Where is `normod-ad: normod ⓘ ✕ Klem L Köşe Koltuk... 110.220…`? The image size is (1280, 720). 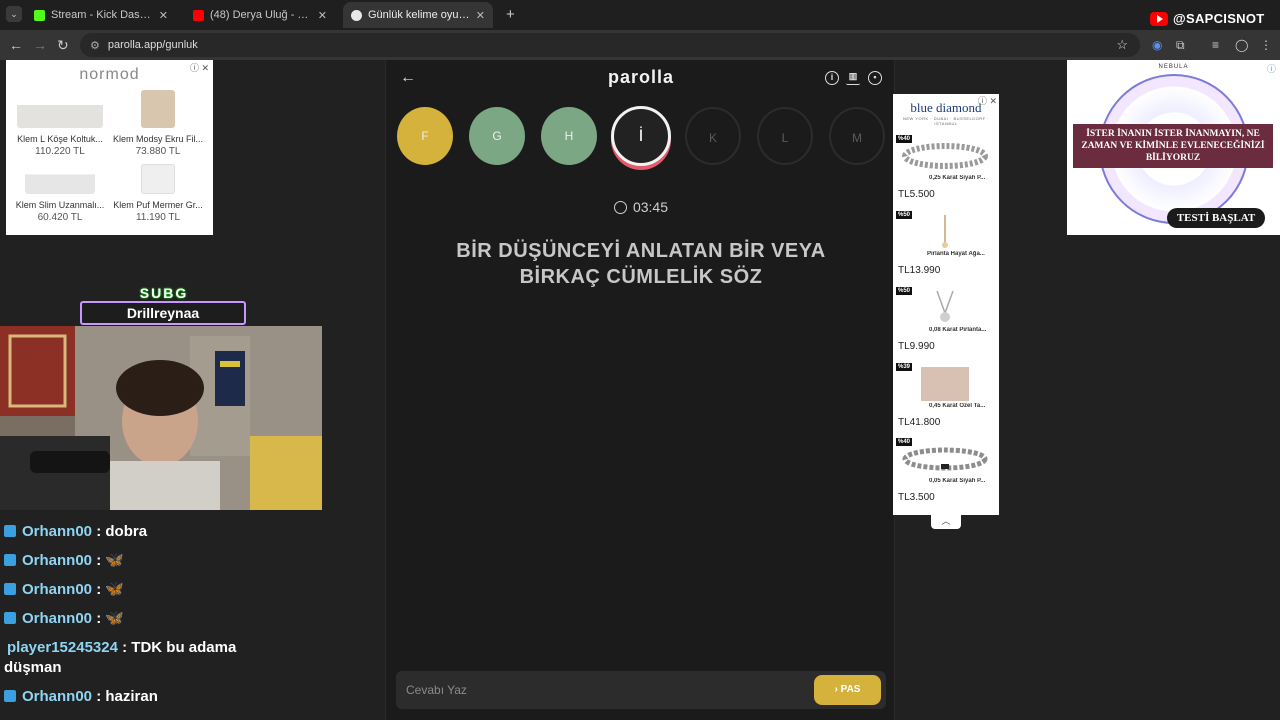 normod-ad: normod ⓘ ✕ Klem L Köşe Koltuk... 110.220… is located at coordinates (109, 147).